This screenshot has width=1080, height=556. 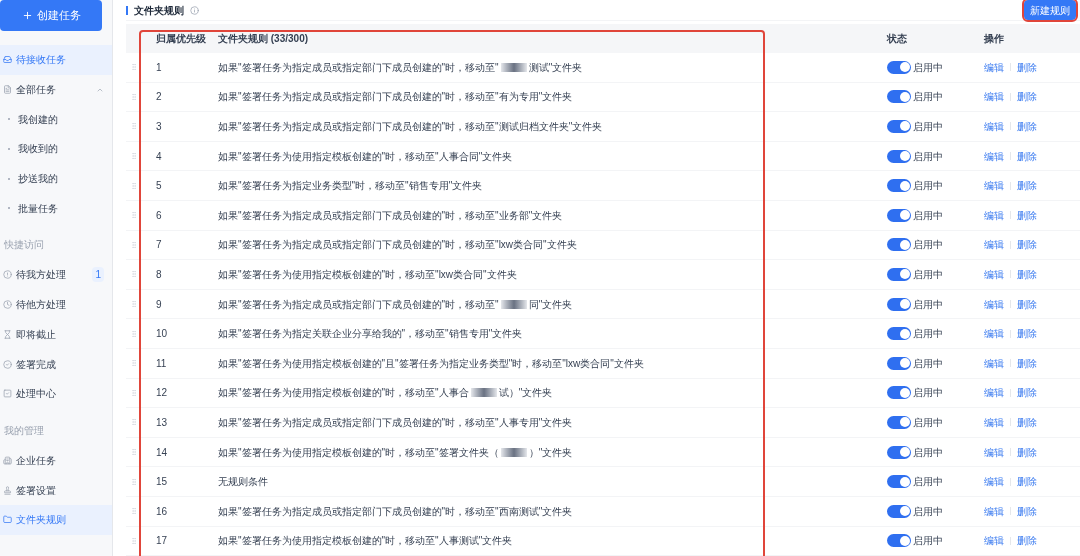 I want to click on nav-item: 待我方处理 1, so click(x=56, y=275).